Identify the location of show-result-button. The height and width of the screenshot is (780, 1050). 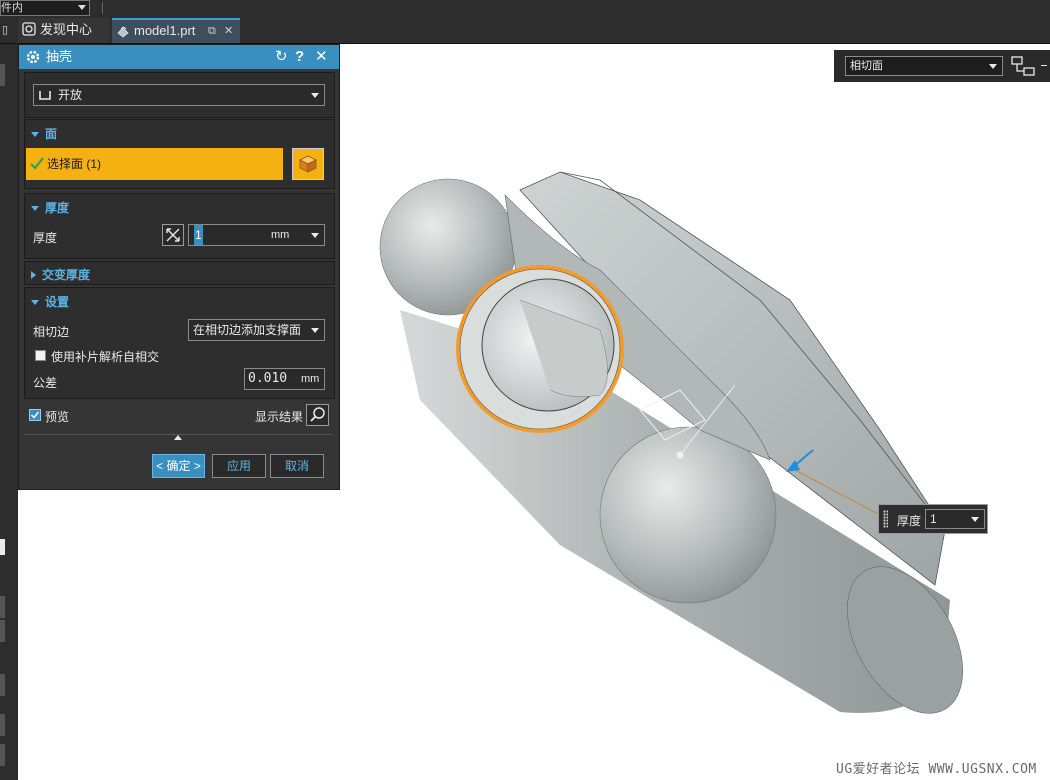
(317, 415).